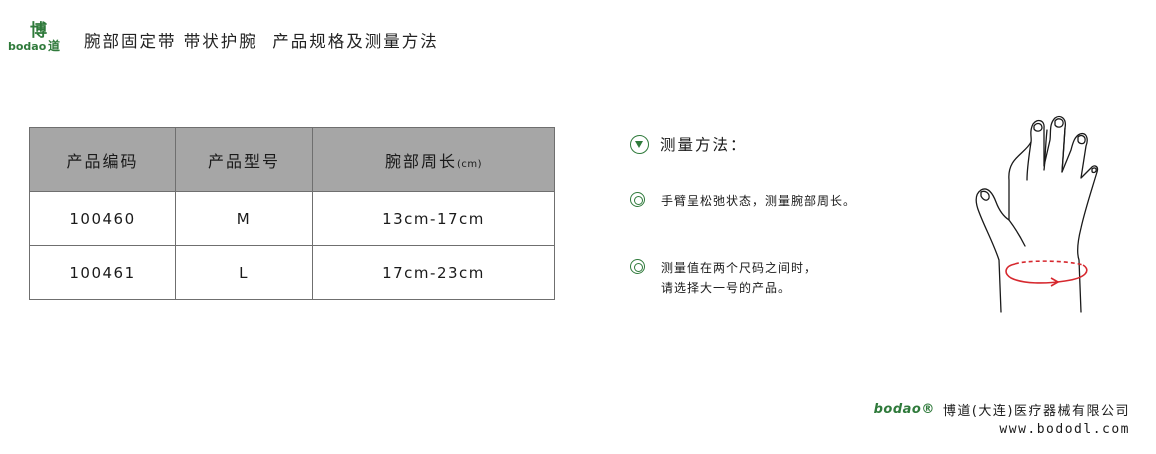 Image resolution: width=1156 pixels, height=454 pixels. Describe the element at coordinates (433, 272) in the screenshot. I see `cell-size: 17cm-23cm` at that location.